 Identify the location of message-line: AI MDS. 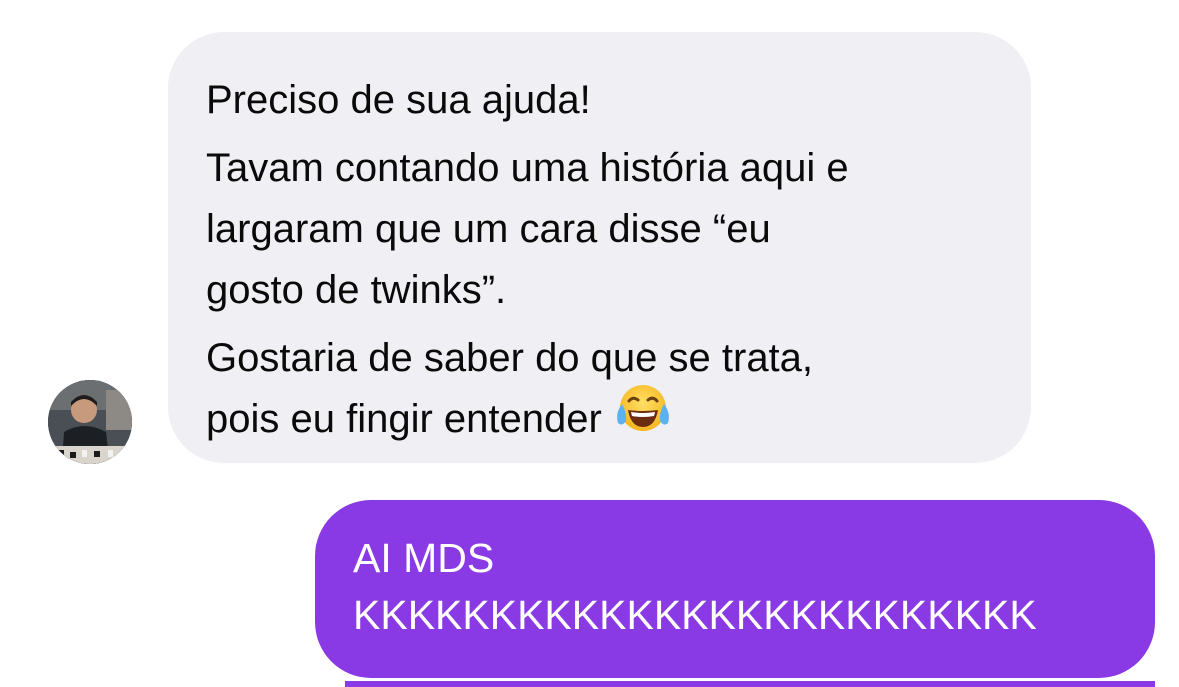
(424, 558).